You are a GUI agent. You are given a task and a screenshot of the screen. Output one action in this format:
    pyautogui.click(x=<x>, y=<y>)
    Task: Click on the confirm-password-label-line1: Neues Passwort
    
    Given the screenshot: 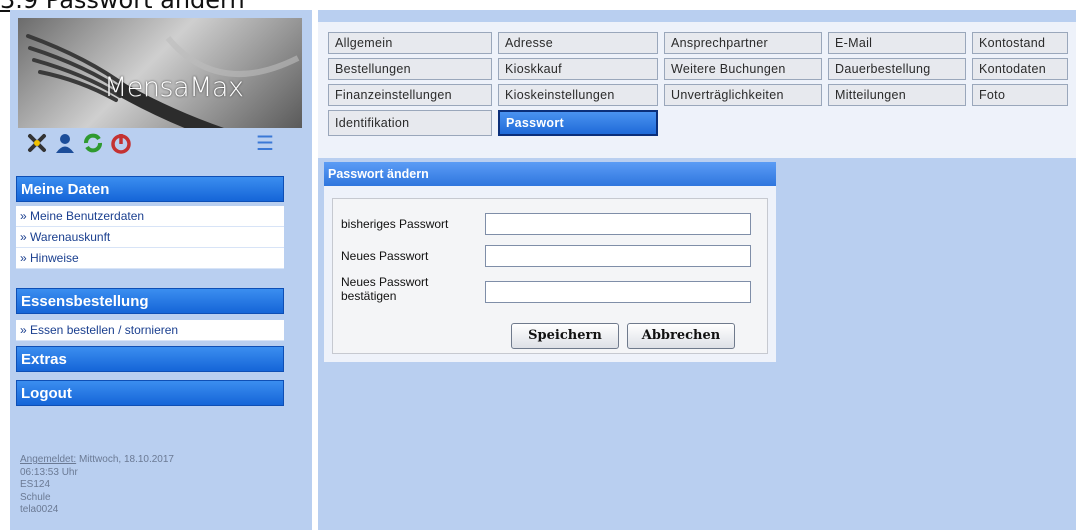 What is the action you would take?
    pyautogui.click(x=385, y=282)
    